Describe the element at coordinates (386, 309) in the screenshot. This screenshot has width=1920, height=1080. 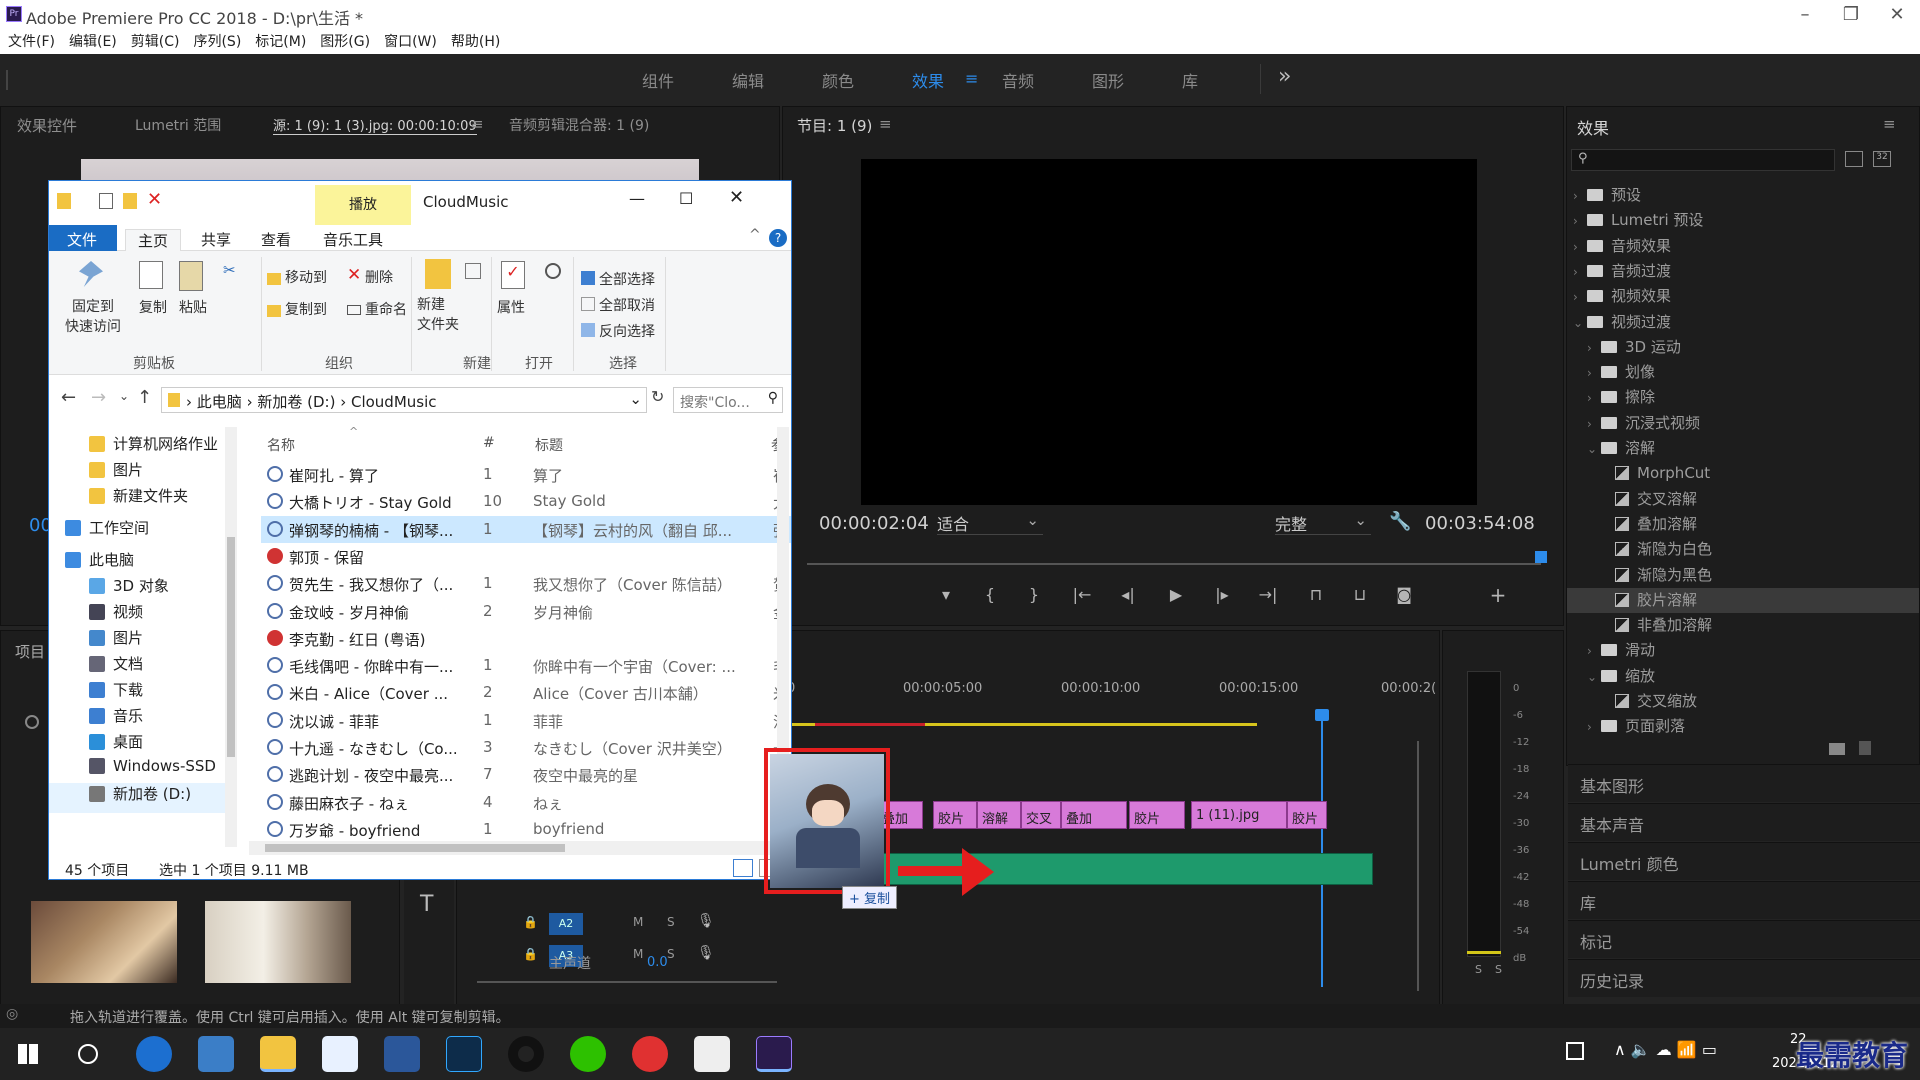
I see `rename-button: 重命名` at that location.